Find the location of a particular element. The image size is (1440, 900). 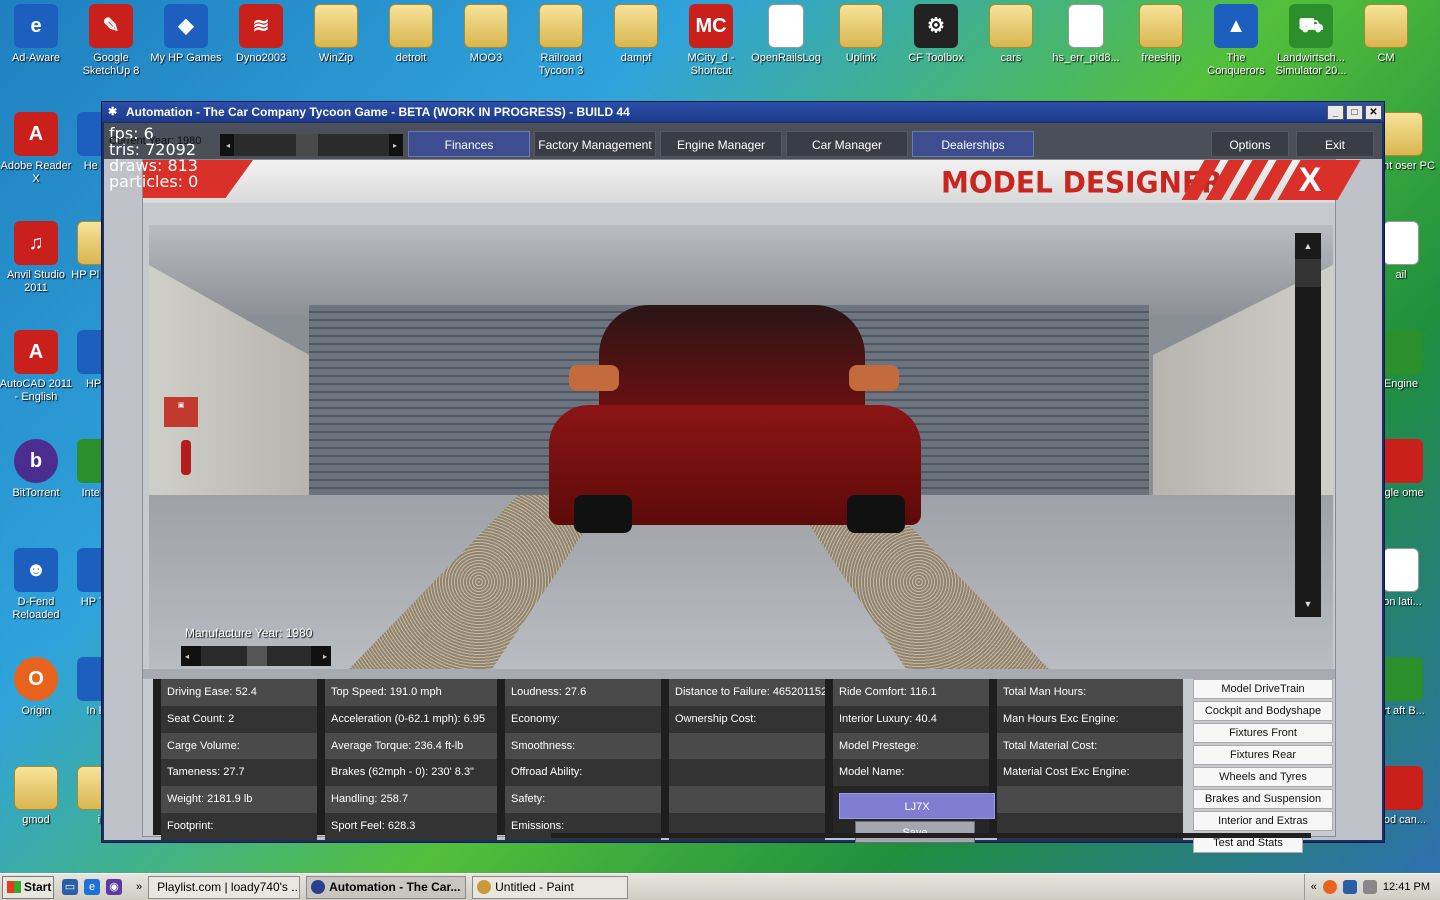

stat-row: Distance to Failure: 465201152 km is located at coordinates (747, 692).